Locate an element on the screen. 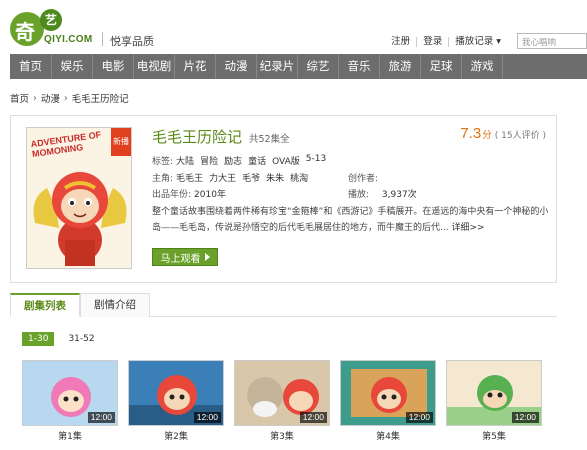 This screenshot has width=587, height=450. top-links: 注册 登录 播放记录 ▾ is located at coordinates (446, 42).